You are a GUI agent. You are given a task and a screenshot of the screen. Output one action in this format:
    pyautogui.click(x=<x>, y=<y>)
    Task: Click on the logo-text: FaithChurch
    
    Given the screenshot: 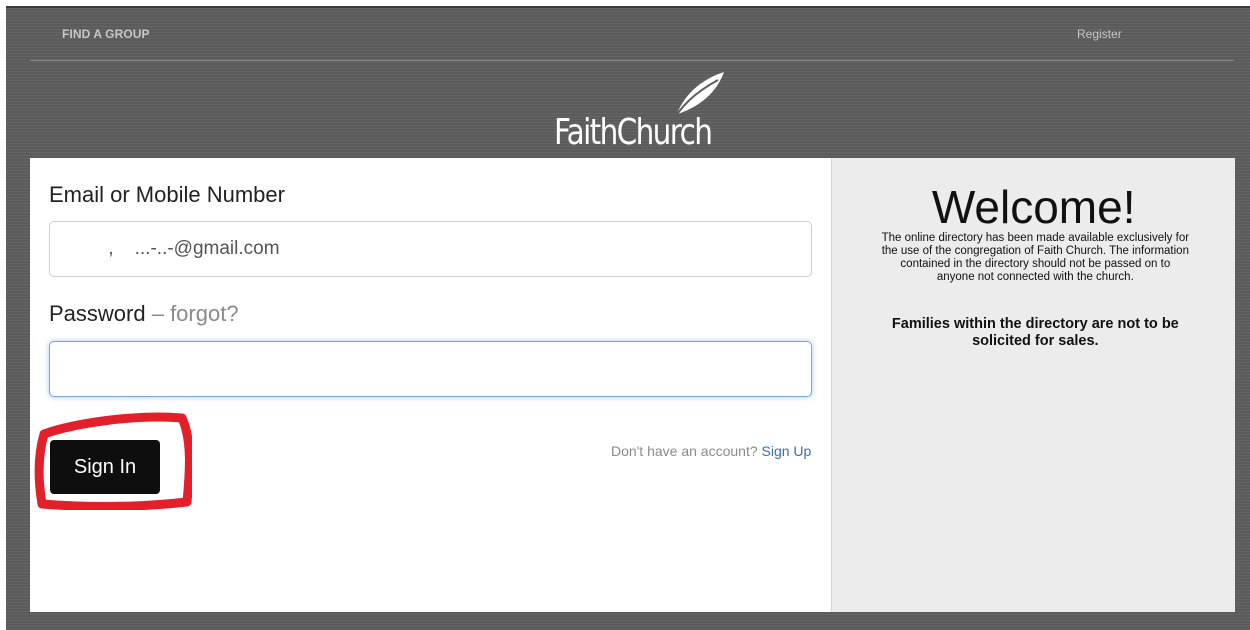 What is the action you would take?
    pyautogui.click(x=633, y=132)
    